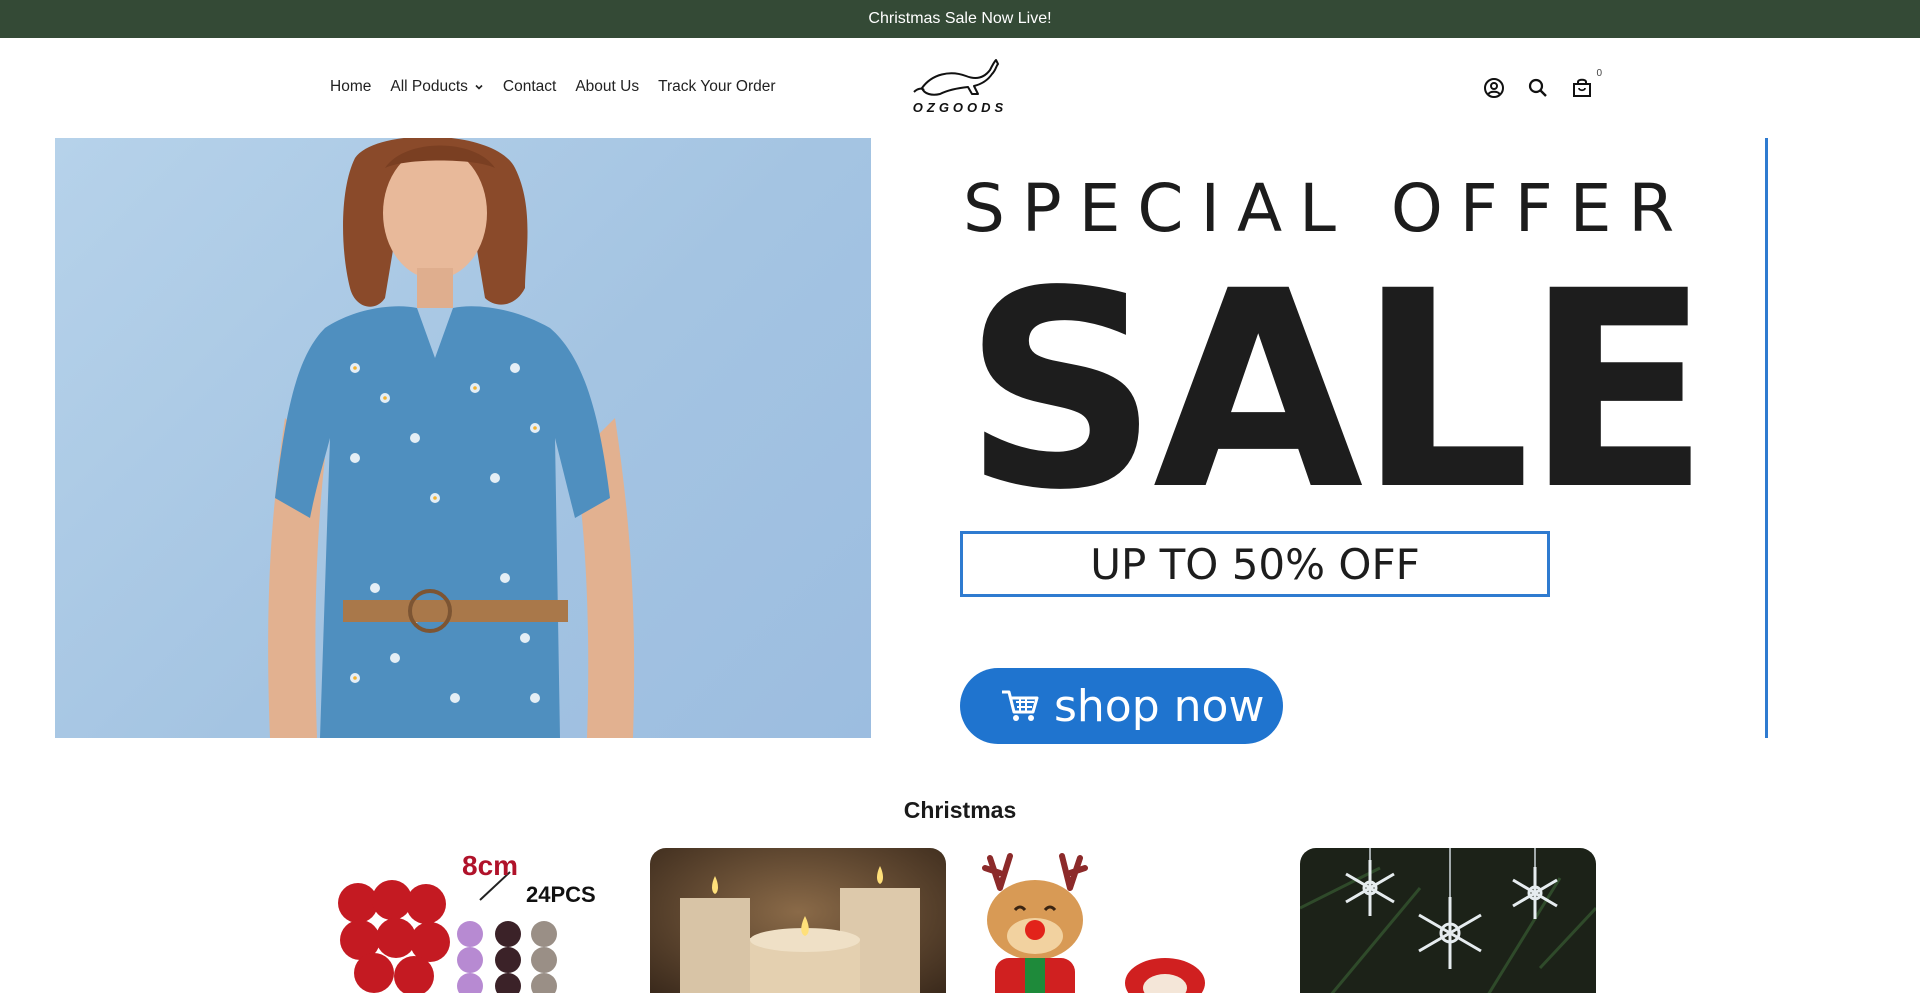  I want to click on snowflake-ornaments-image, so click(1448, 920).